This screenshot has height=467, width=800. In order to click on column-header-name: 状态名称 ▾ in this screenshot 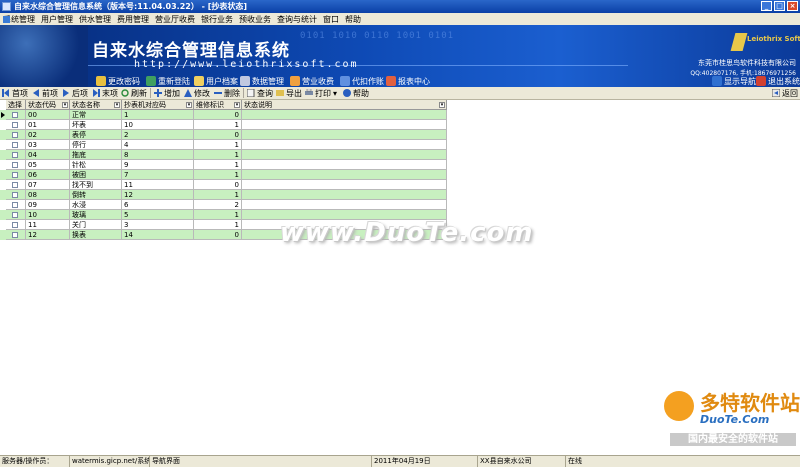, I will do `click(96, 105)`.